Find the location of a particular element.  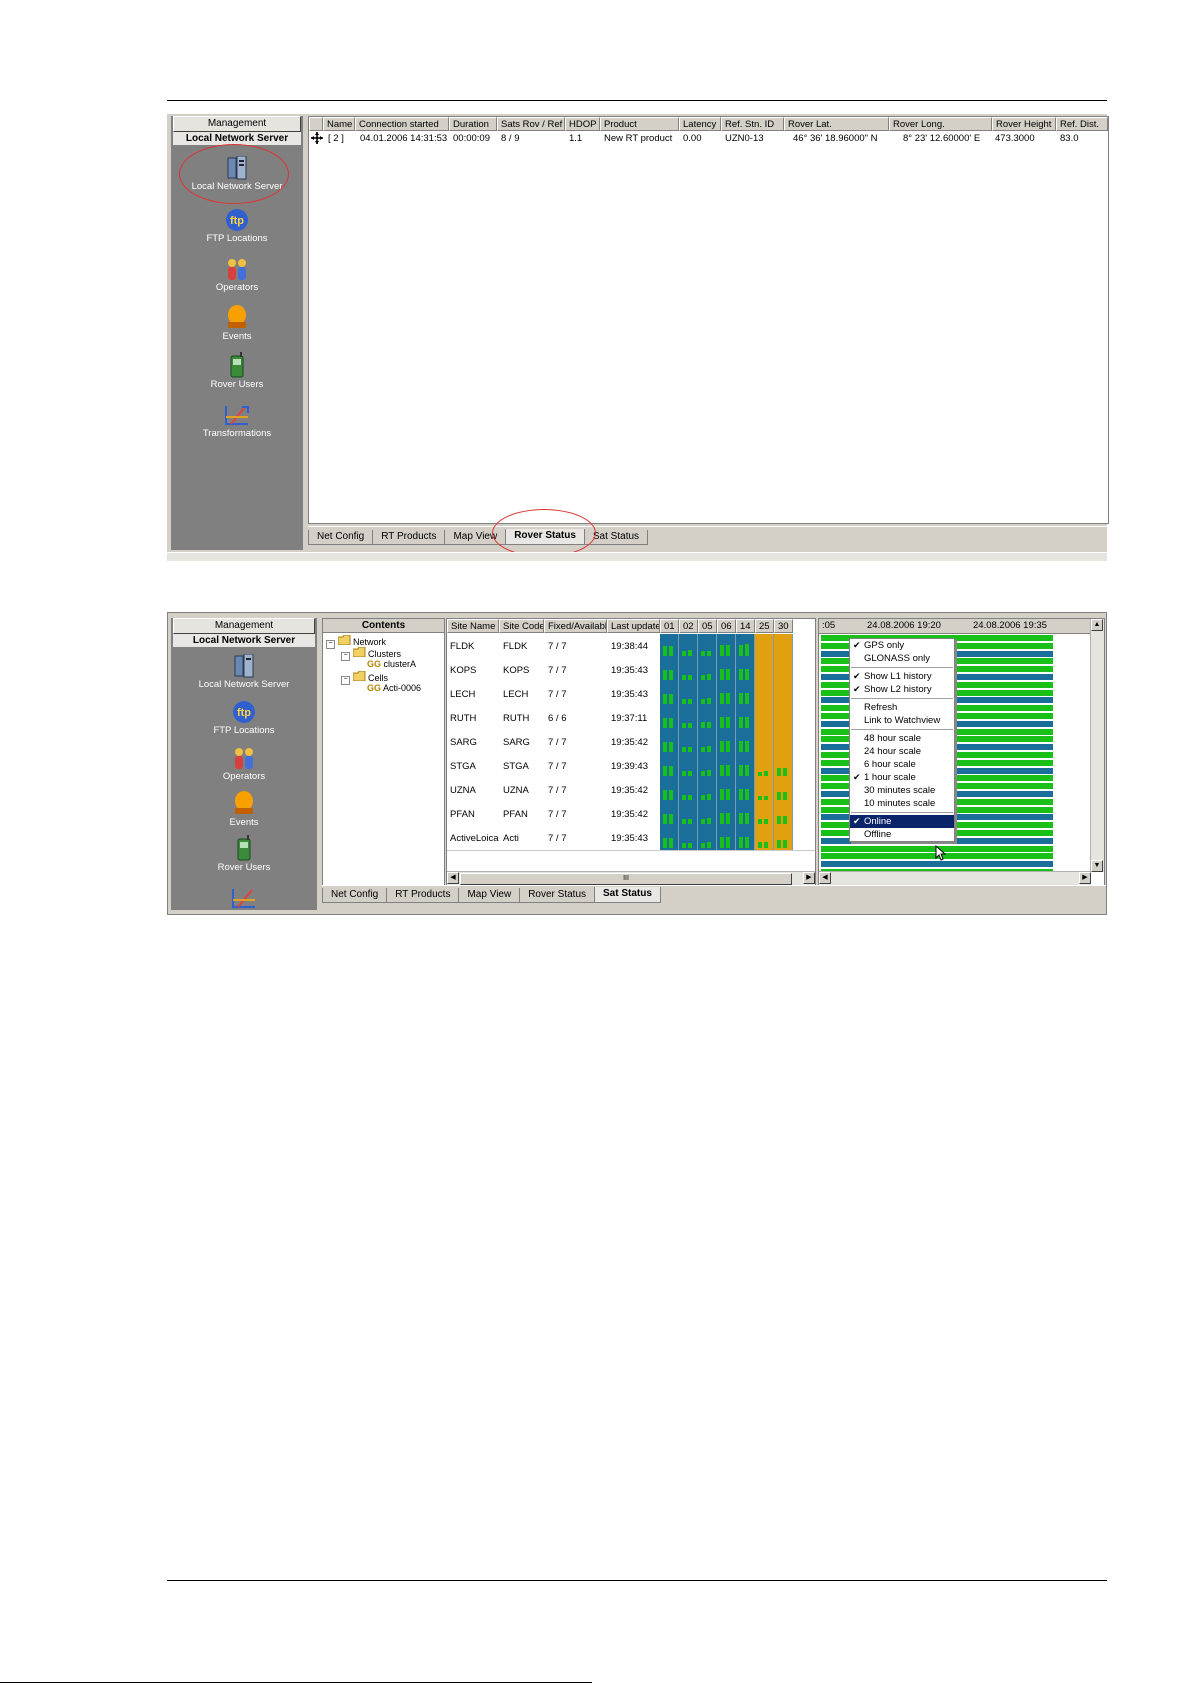

events-icon is located at coordinates (237, 316).